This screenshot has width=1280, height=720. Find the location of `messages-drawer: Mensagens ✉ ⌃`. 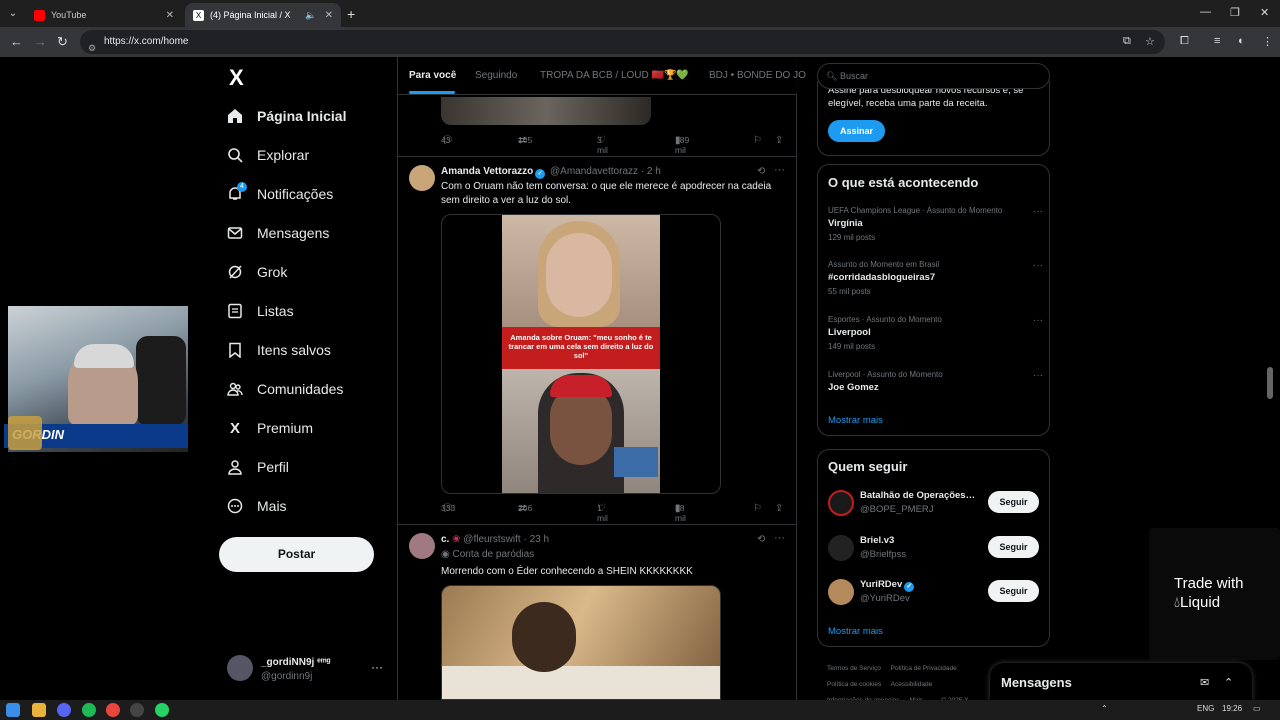

messages-drawer: Mensagens ✉ ⌃ is located at coordinates (1121, 682).